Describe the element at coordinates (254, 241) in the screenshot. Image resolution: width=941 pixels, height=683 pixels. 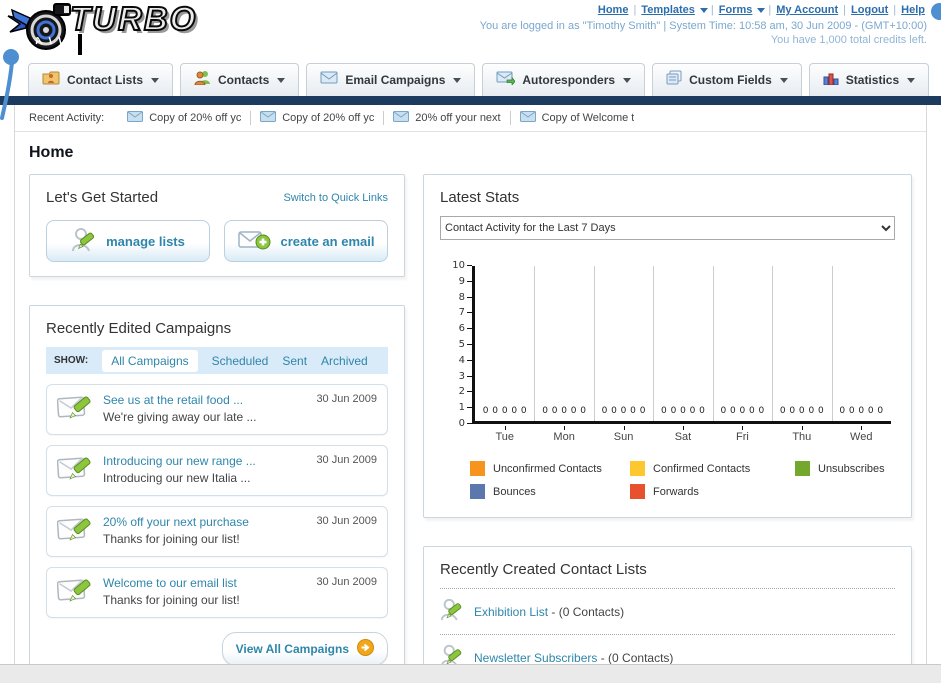
I see `envelope-plus-icon` at that location.